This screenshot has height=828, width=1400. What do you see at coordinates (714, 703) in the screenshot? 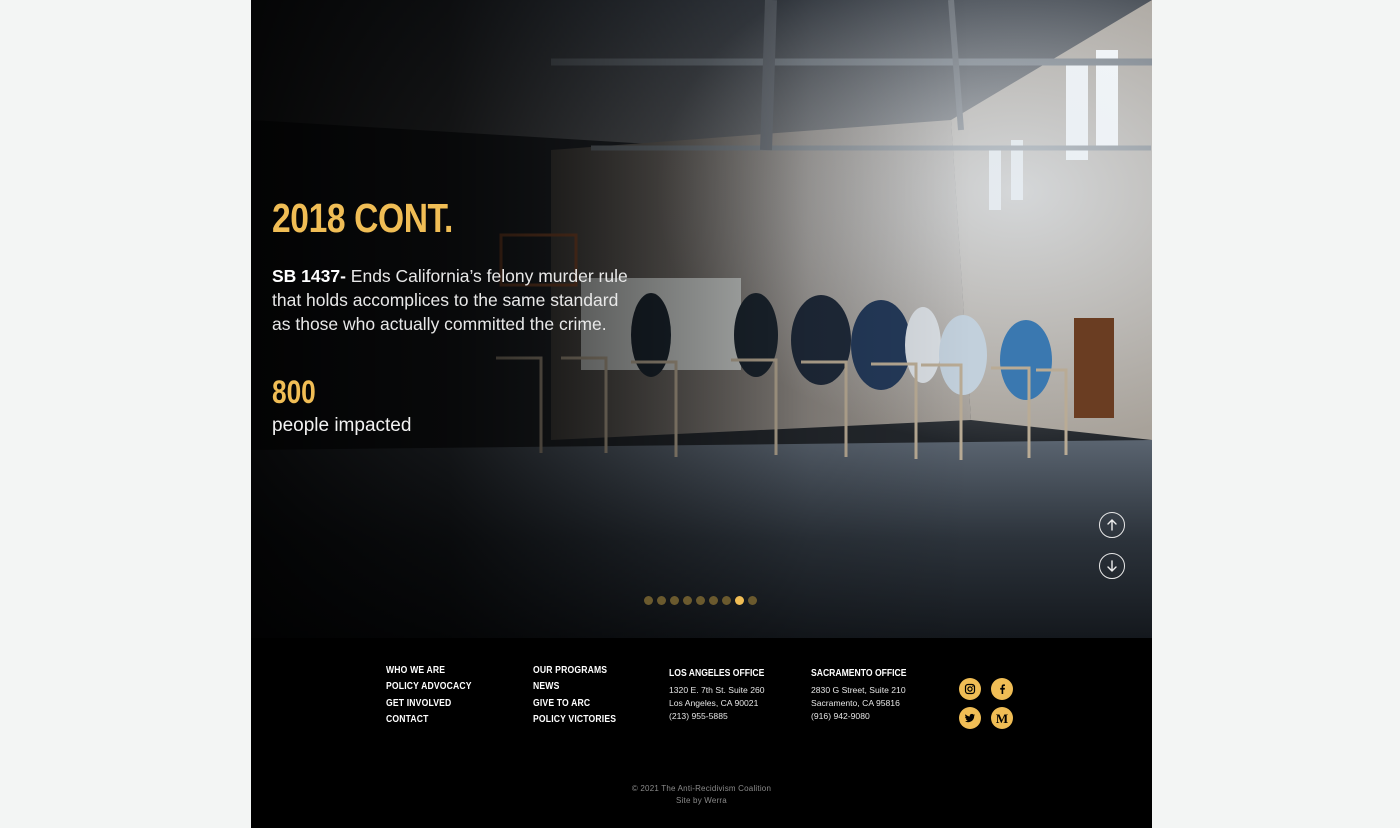
I see `la-office-address2: Los Angeles, CA 90021` at bounding box center [714, 703].